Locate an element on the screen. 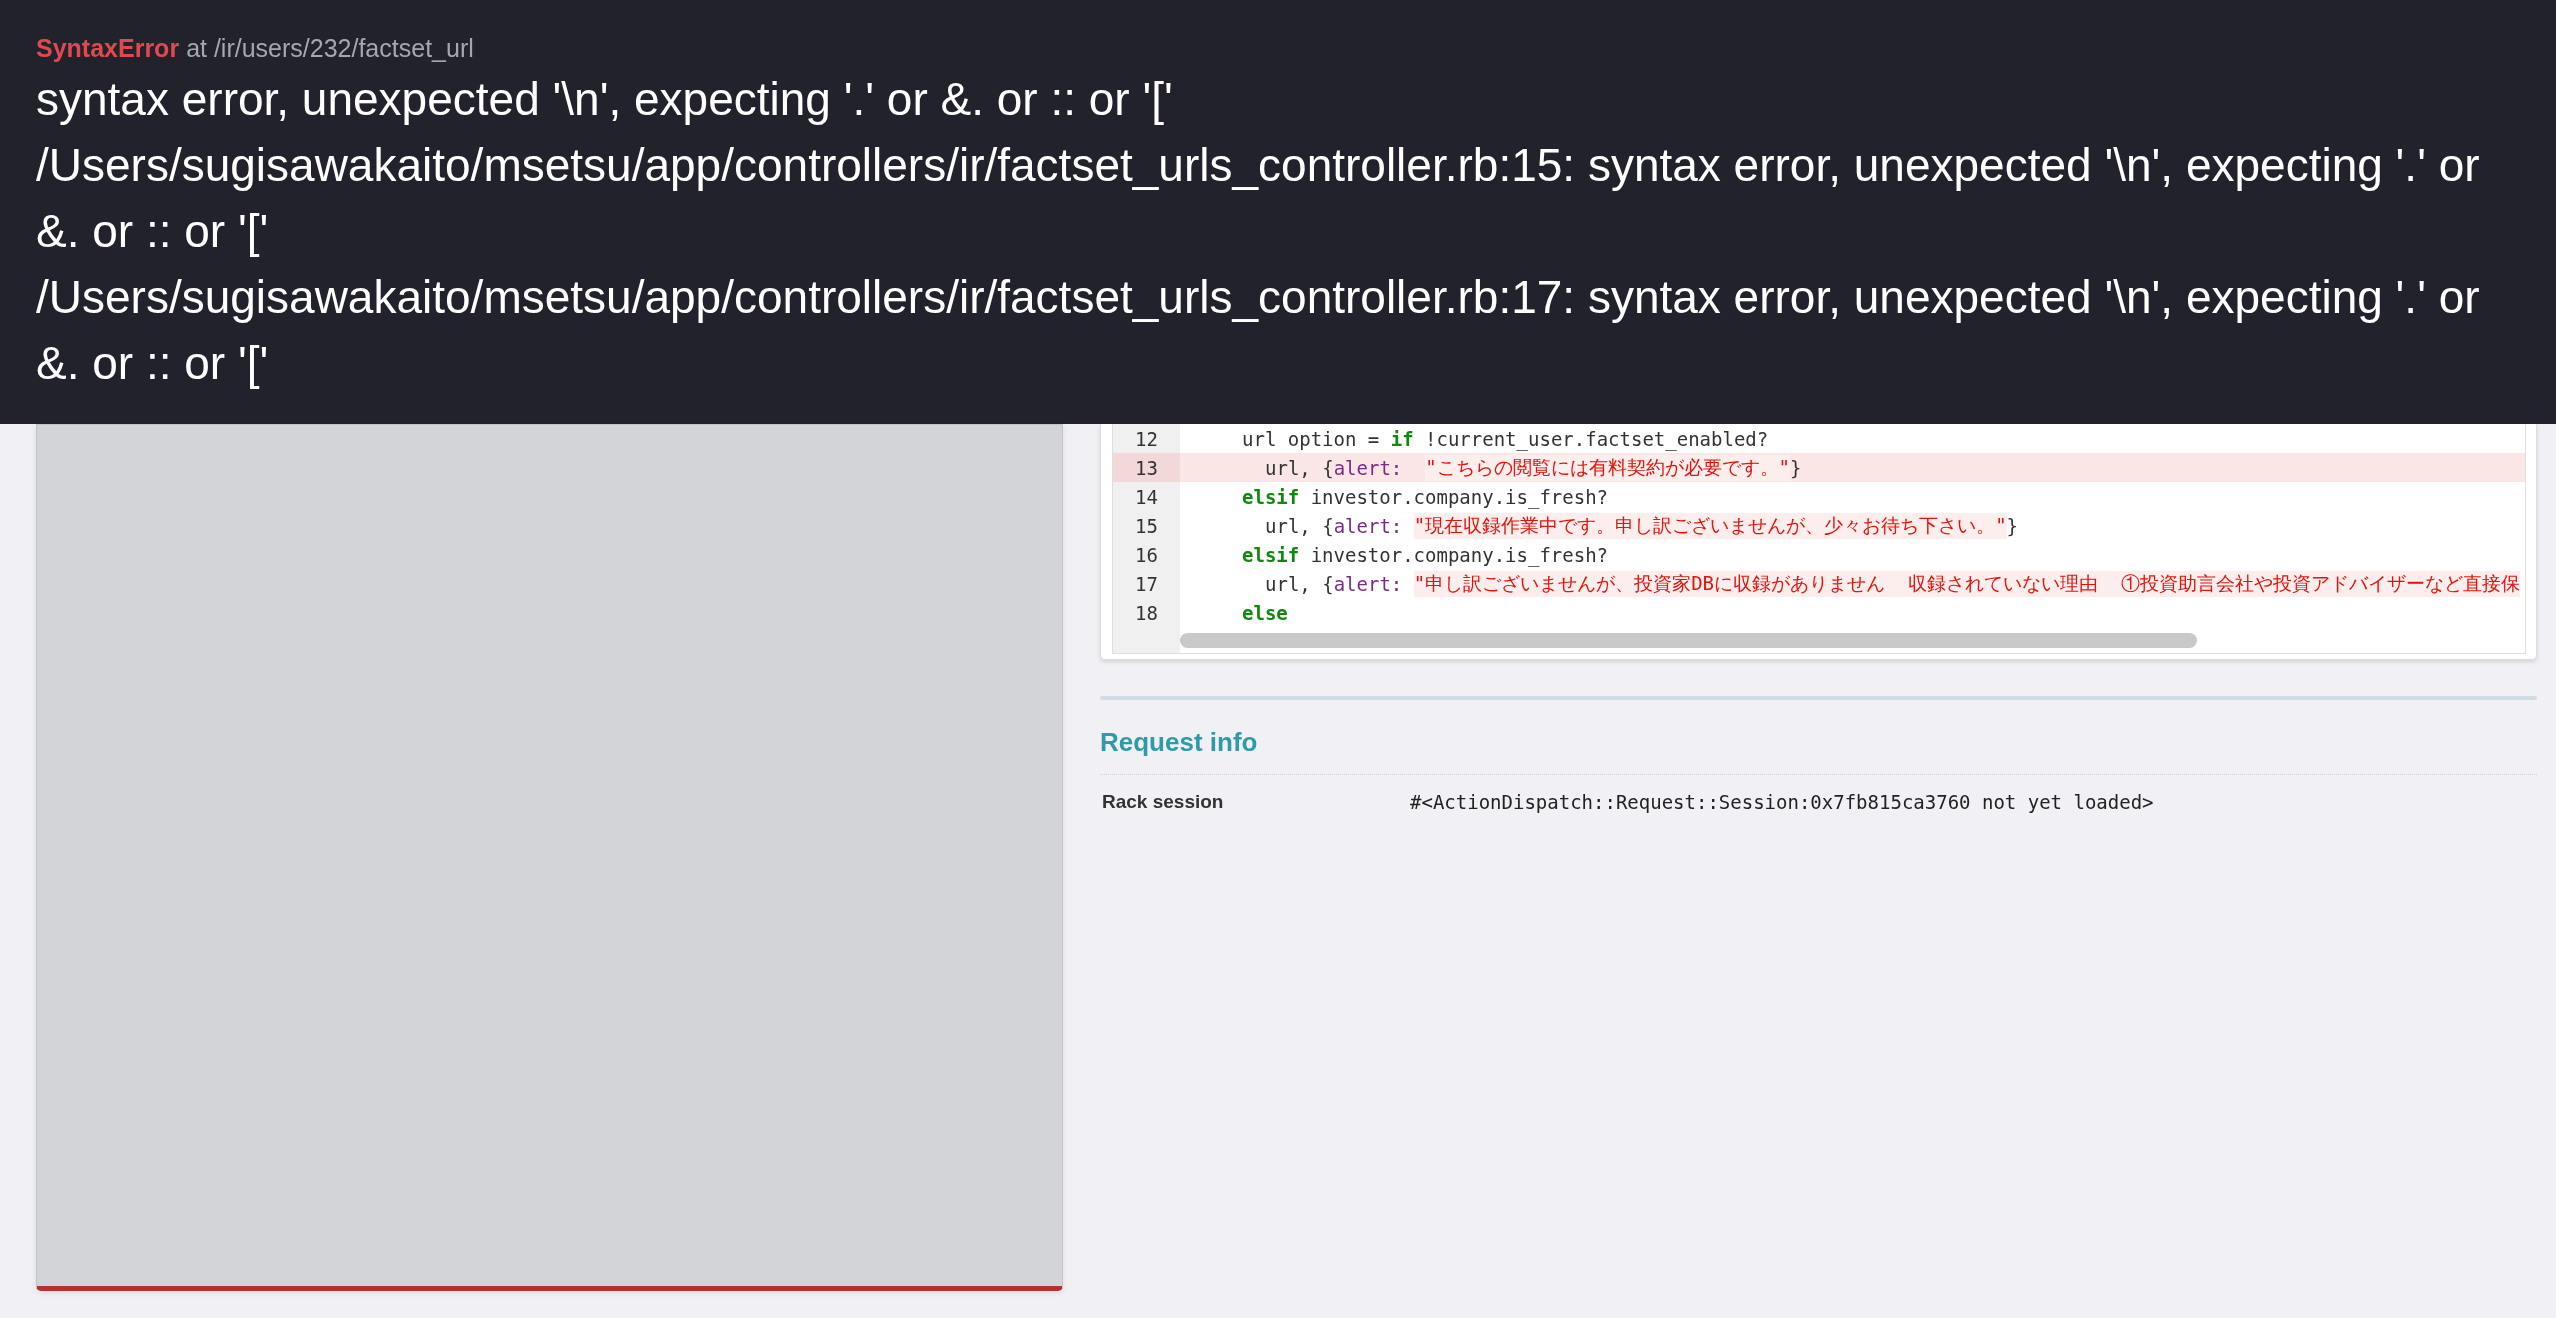 This screenshot has width=2556, height=1318. line-number: 13 is located at coordinates (1146, 467).